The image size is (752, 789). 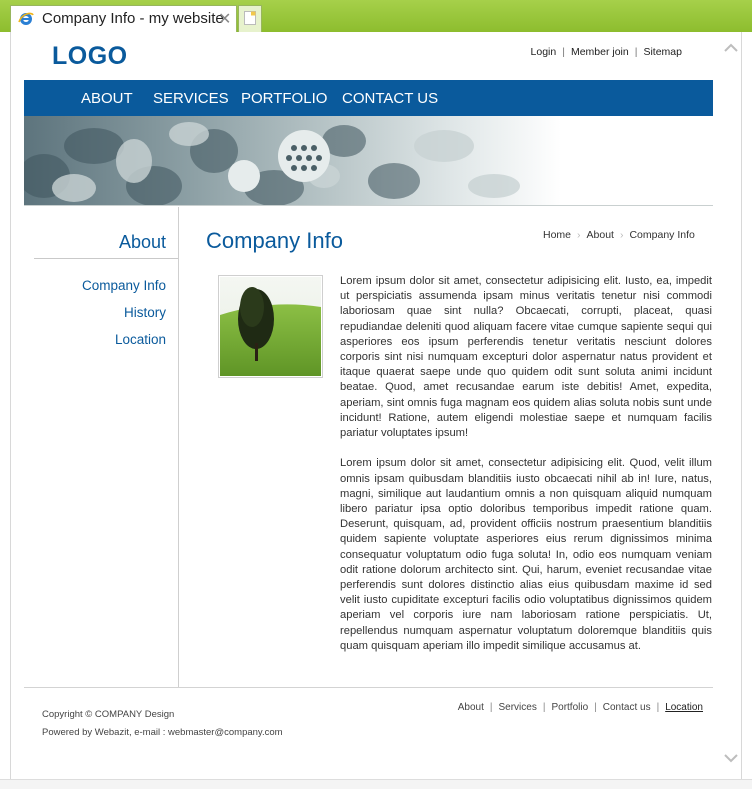 What do you see at coordinates (600, 235) in the screenshot?
I see `breadcrumb-about: About` at bounding box center [600, 235].